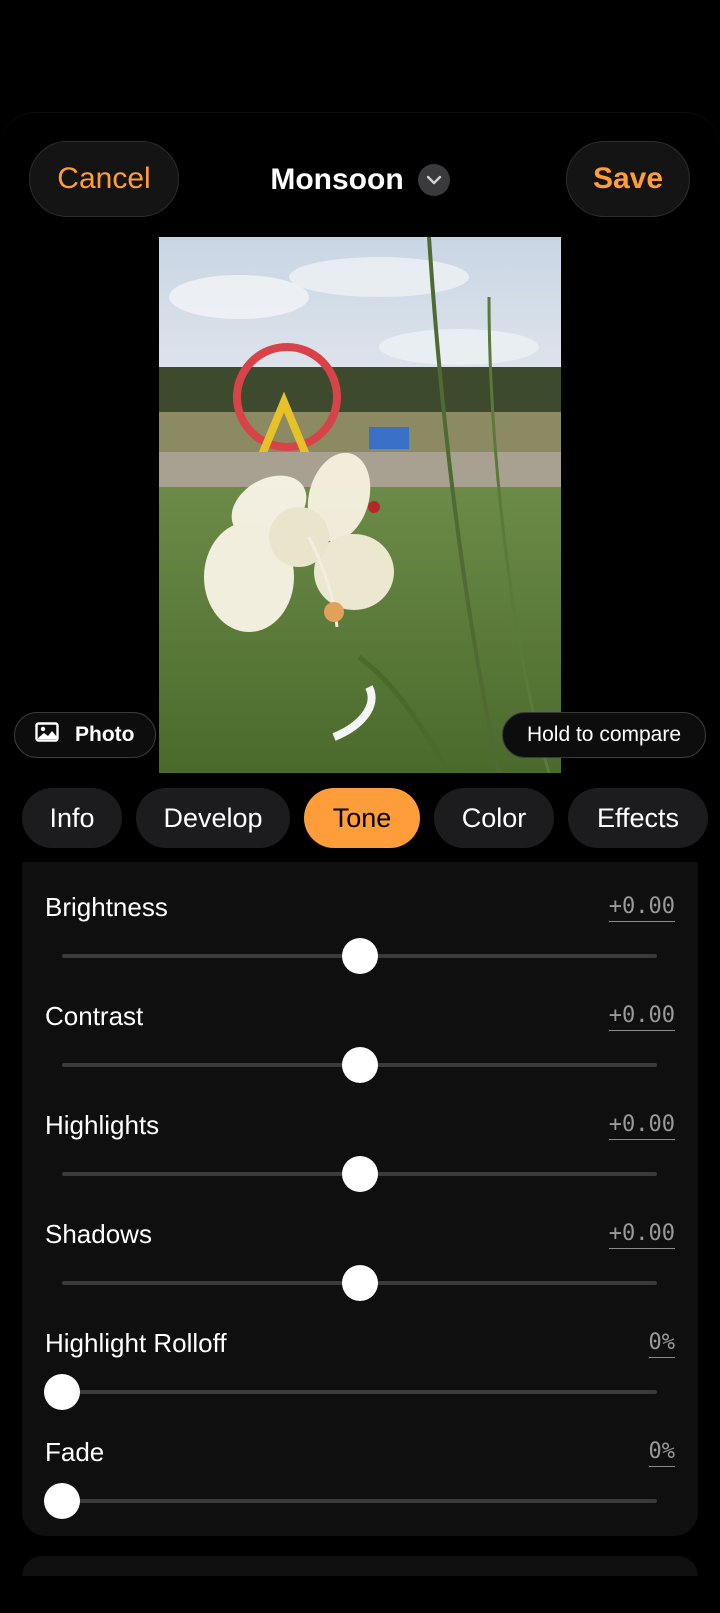 The height and width of the screenshot is (1613, 720). What do you see at coordinates (359, 1283) in the screenshot?
I see `shadows-slider-knob` at bounding box center [359, 1283].